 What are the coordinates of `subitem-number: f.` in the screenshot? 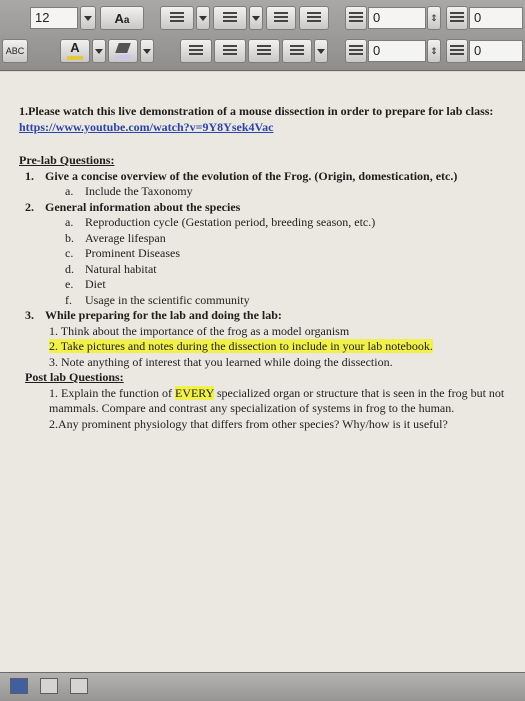 It's located at (68, 299).